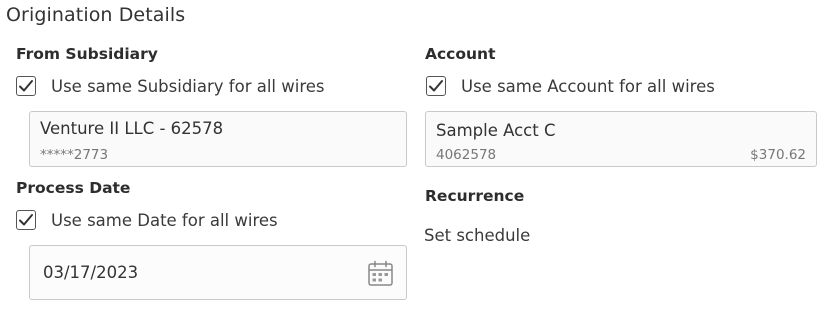 Image resolution: width=829 pixels, height=309 pixels. I want to click on subsidiary-masked-number: *****2773, so click(74, 155).